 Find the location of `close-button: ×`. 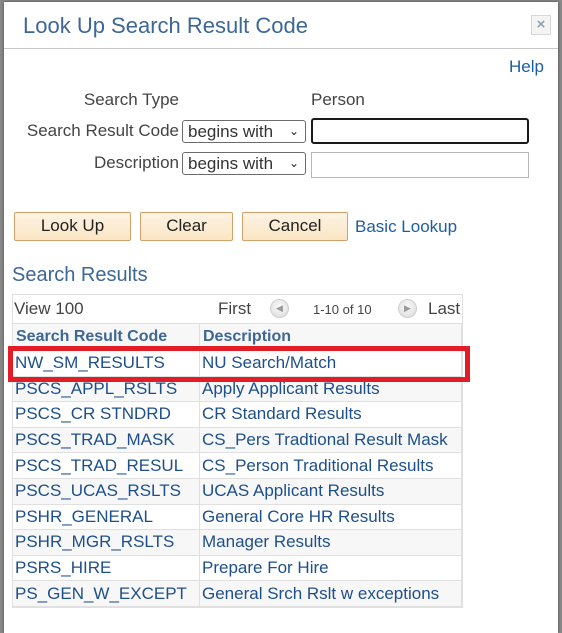

close-button: × is located at coordinates (541, 25).